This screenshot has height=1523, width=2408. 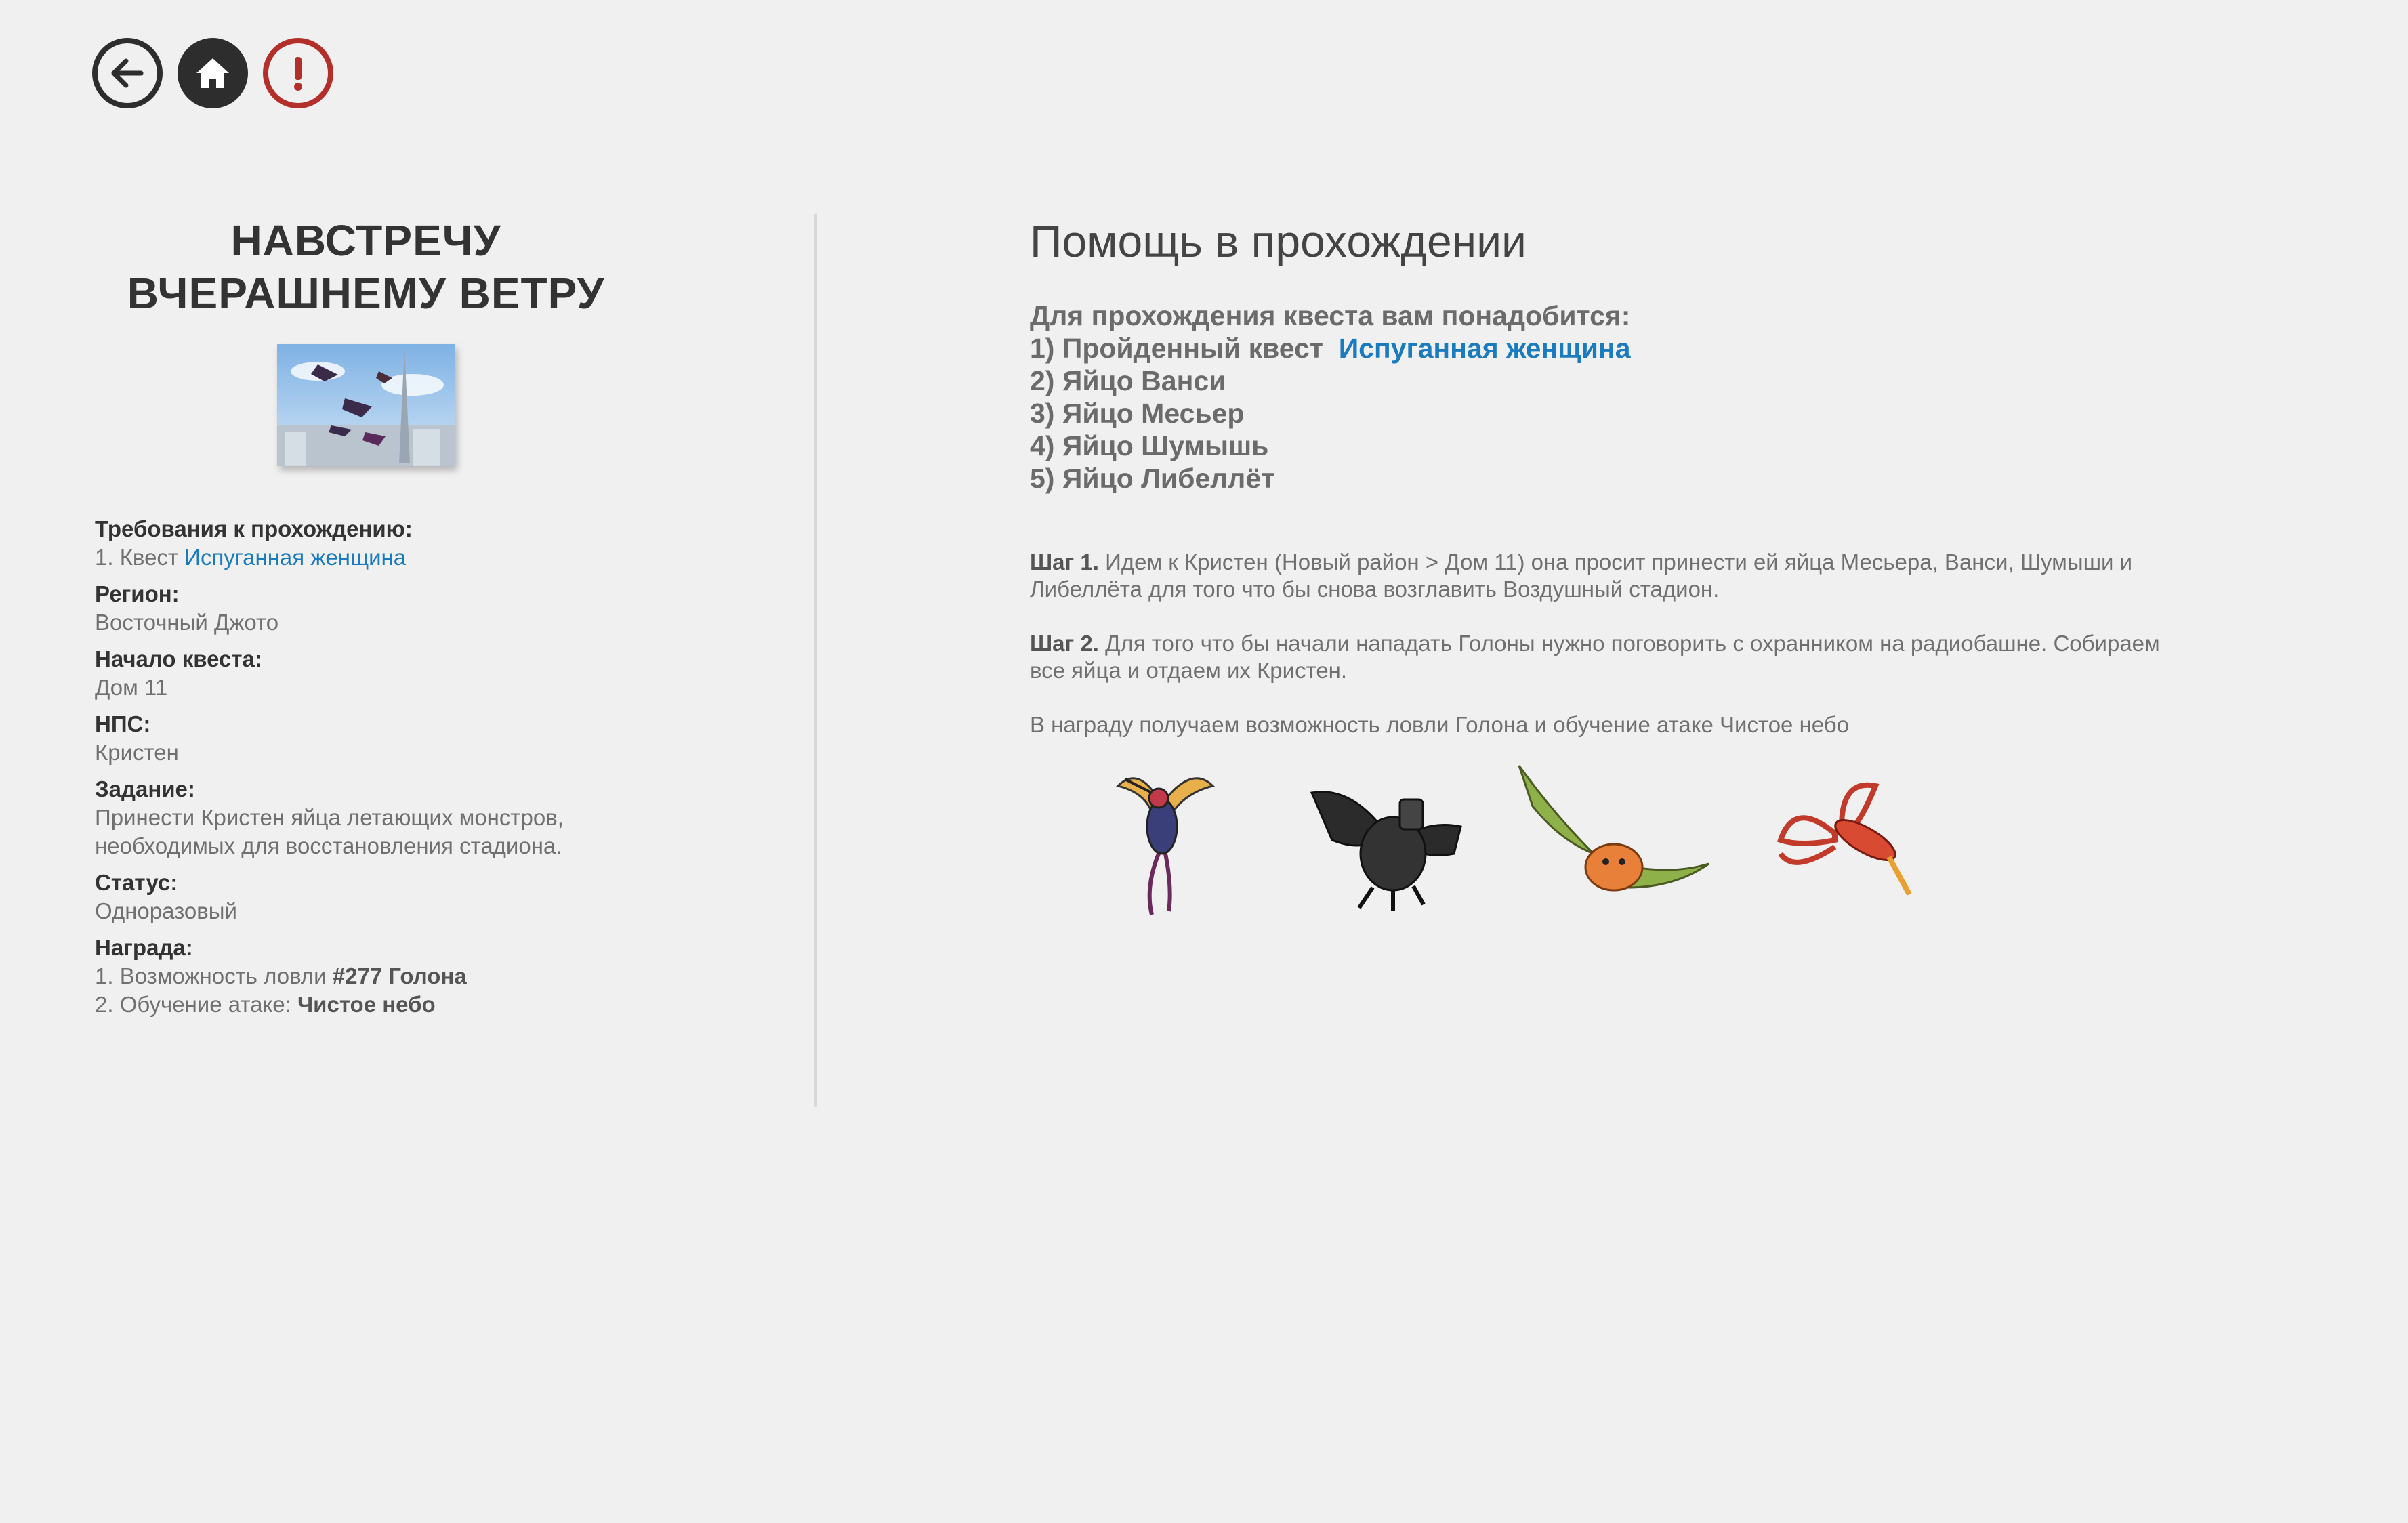 I want to click on help-title: Помощь в прохождении, so click(x=1278, y=241).